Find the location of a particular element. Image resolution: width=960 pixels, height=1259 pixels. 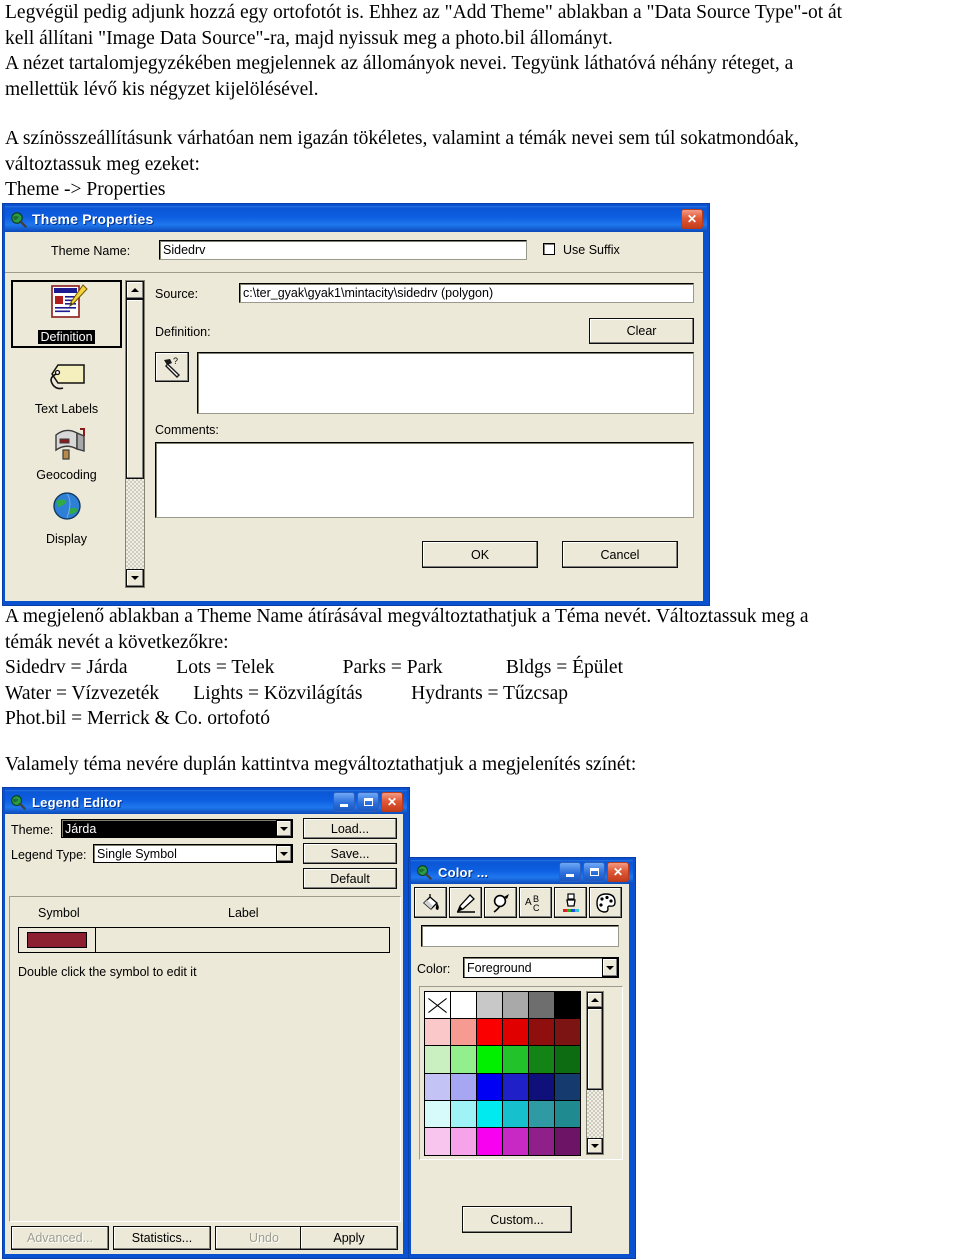

theme-page-definition: Definition is located at coordinates (66, 314).